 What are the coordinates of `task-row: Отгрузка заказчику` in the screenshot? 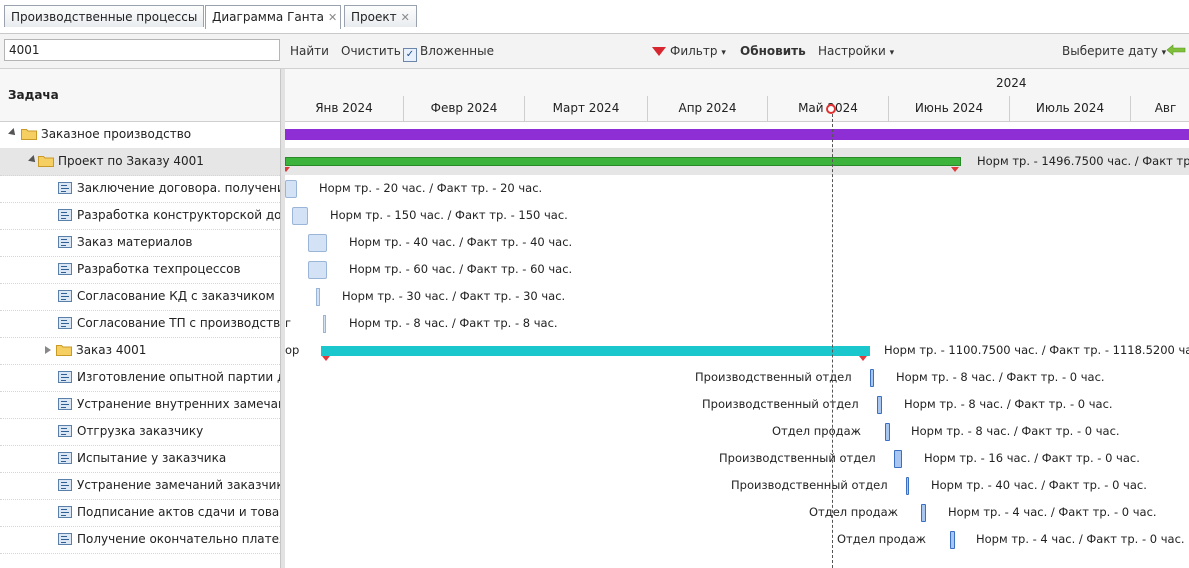 It's located at (140, 432).